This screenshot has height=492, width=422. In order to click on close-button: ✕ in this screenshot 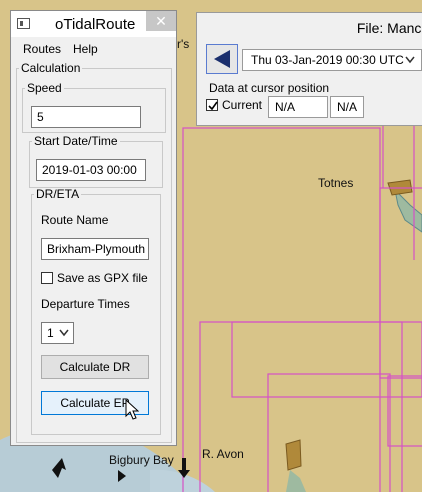, I will do `click(161, 21)`.